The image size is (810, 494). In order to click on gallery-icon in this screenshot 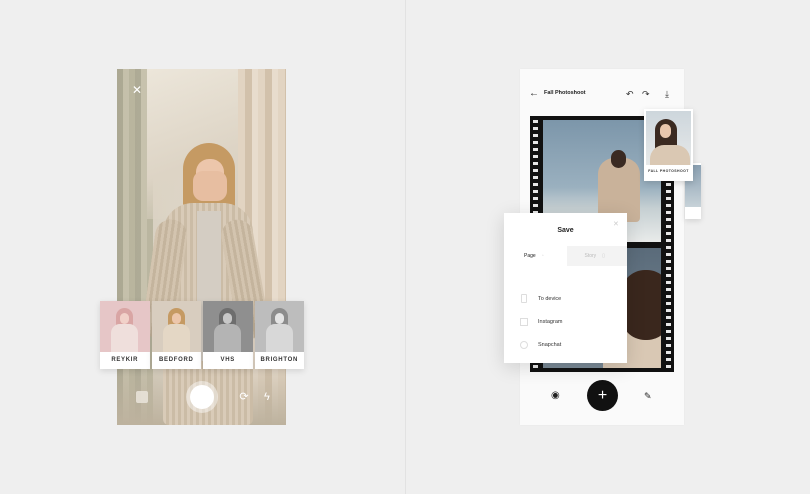, I will do `click(142, 397)`.